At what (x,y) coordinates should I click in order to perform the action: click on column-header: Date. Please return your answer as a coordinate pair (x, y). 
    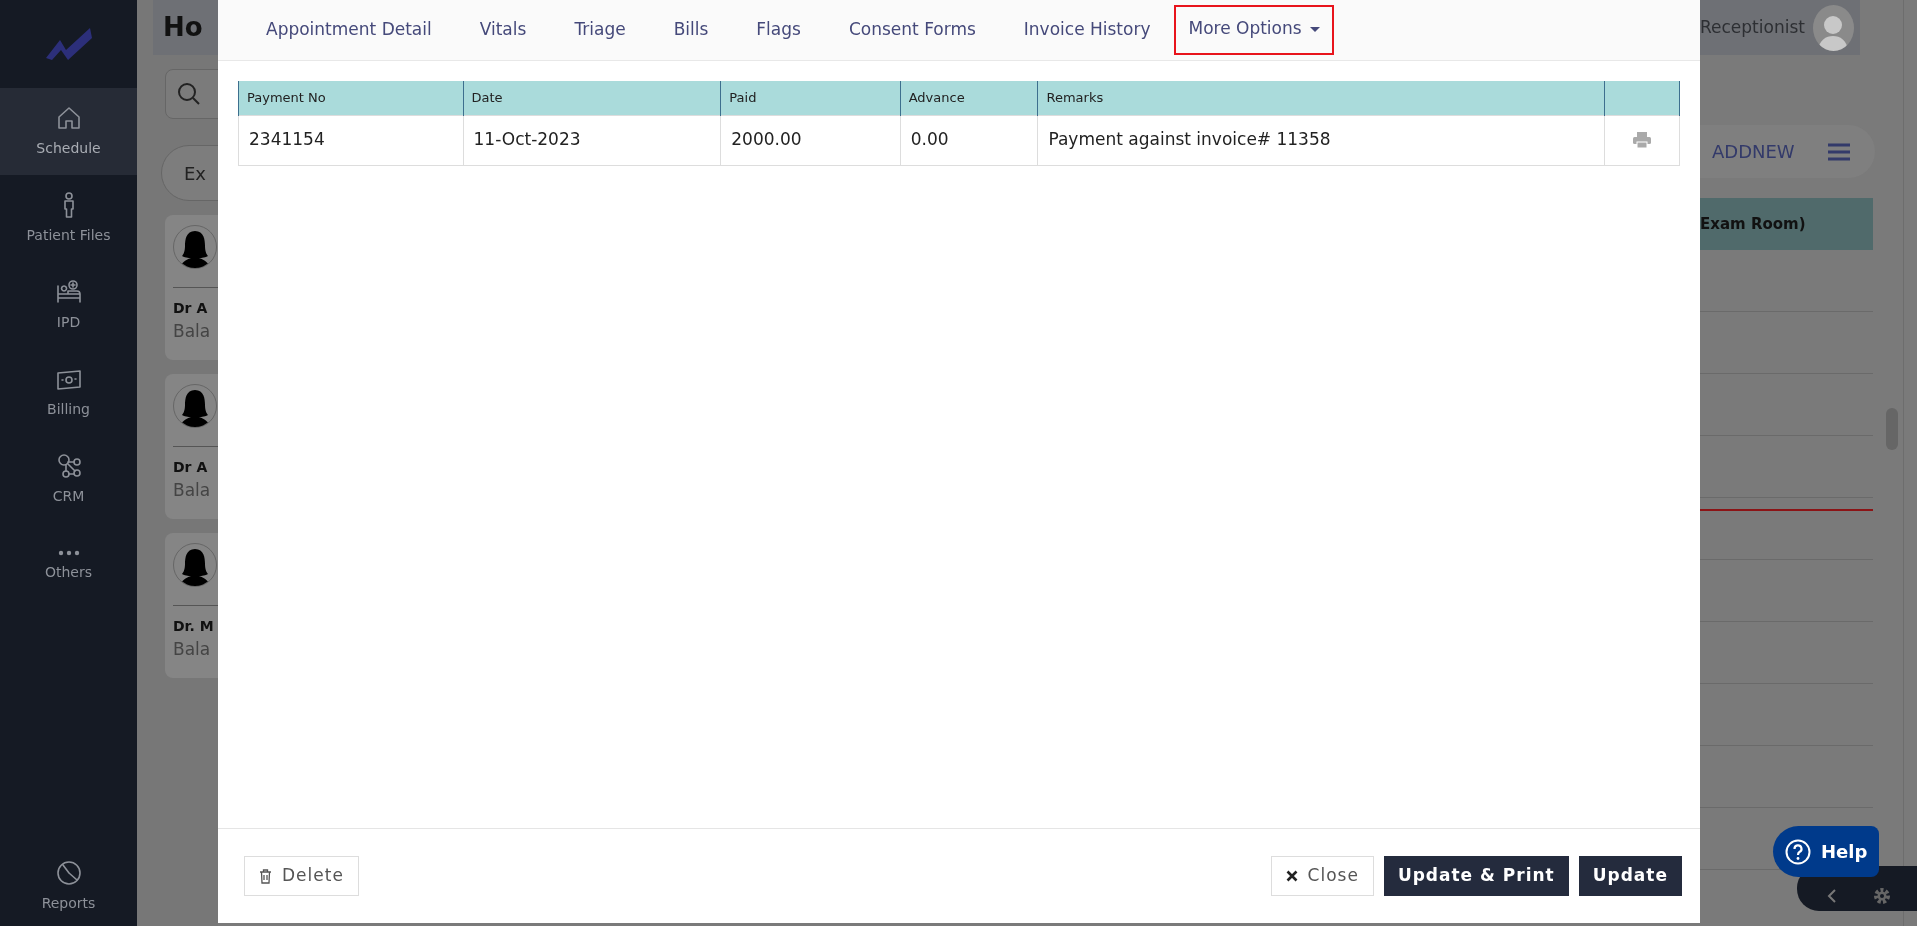
    Looking at the image, I should click on (592, 98).